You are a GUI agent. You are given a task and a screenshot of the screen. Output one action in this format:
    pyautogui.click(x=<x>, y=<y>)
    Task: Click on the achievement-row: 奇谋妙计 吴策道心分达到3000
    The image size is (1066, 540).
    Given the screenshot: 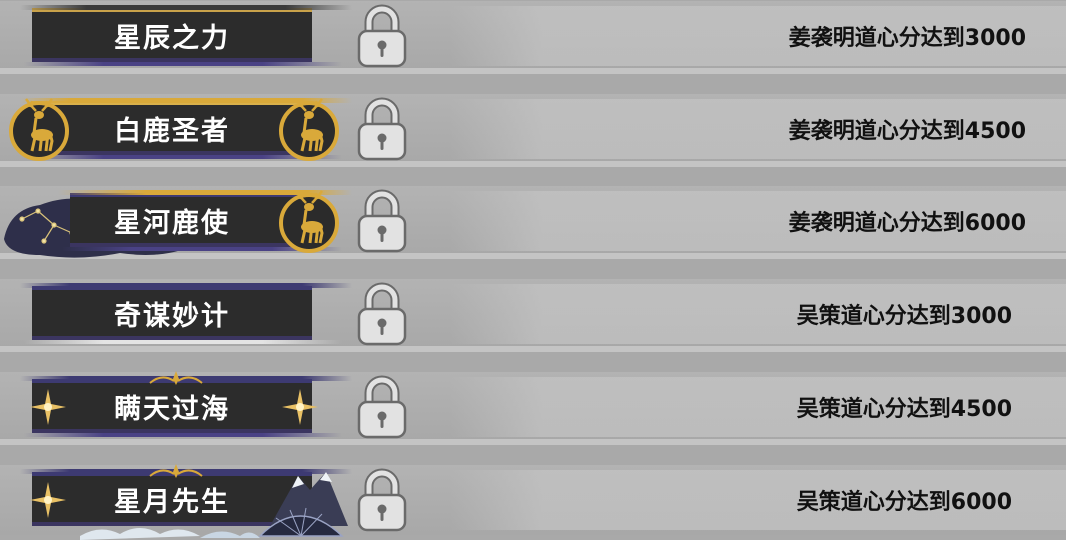 What is the action you would take?
    pyautogui.click(x=533, y=314)
    